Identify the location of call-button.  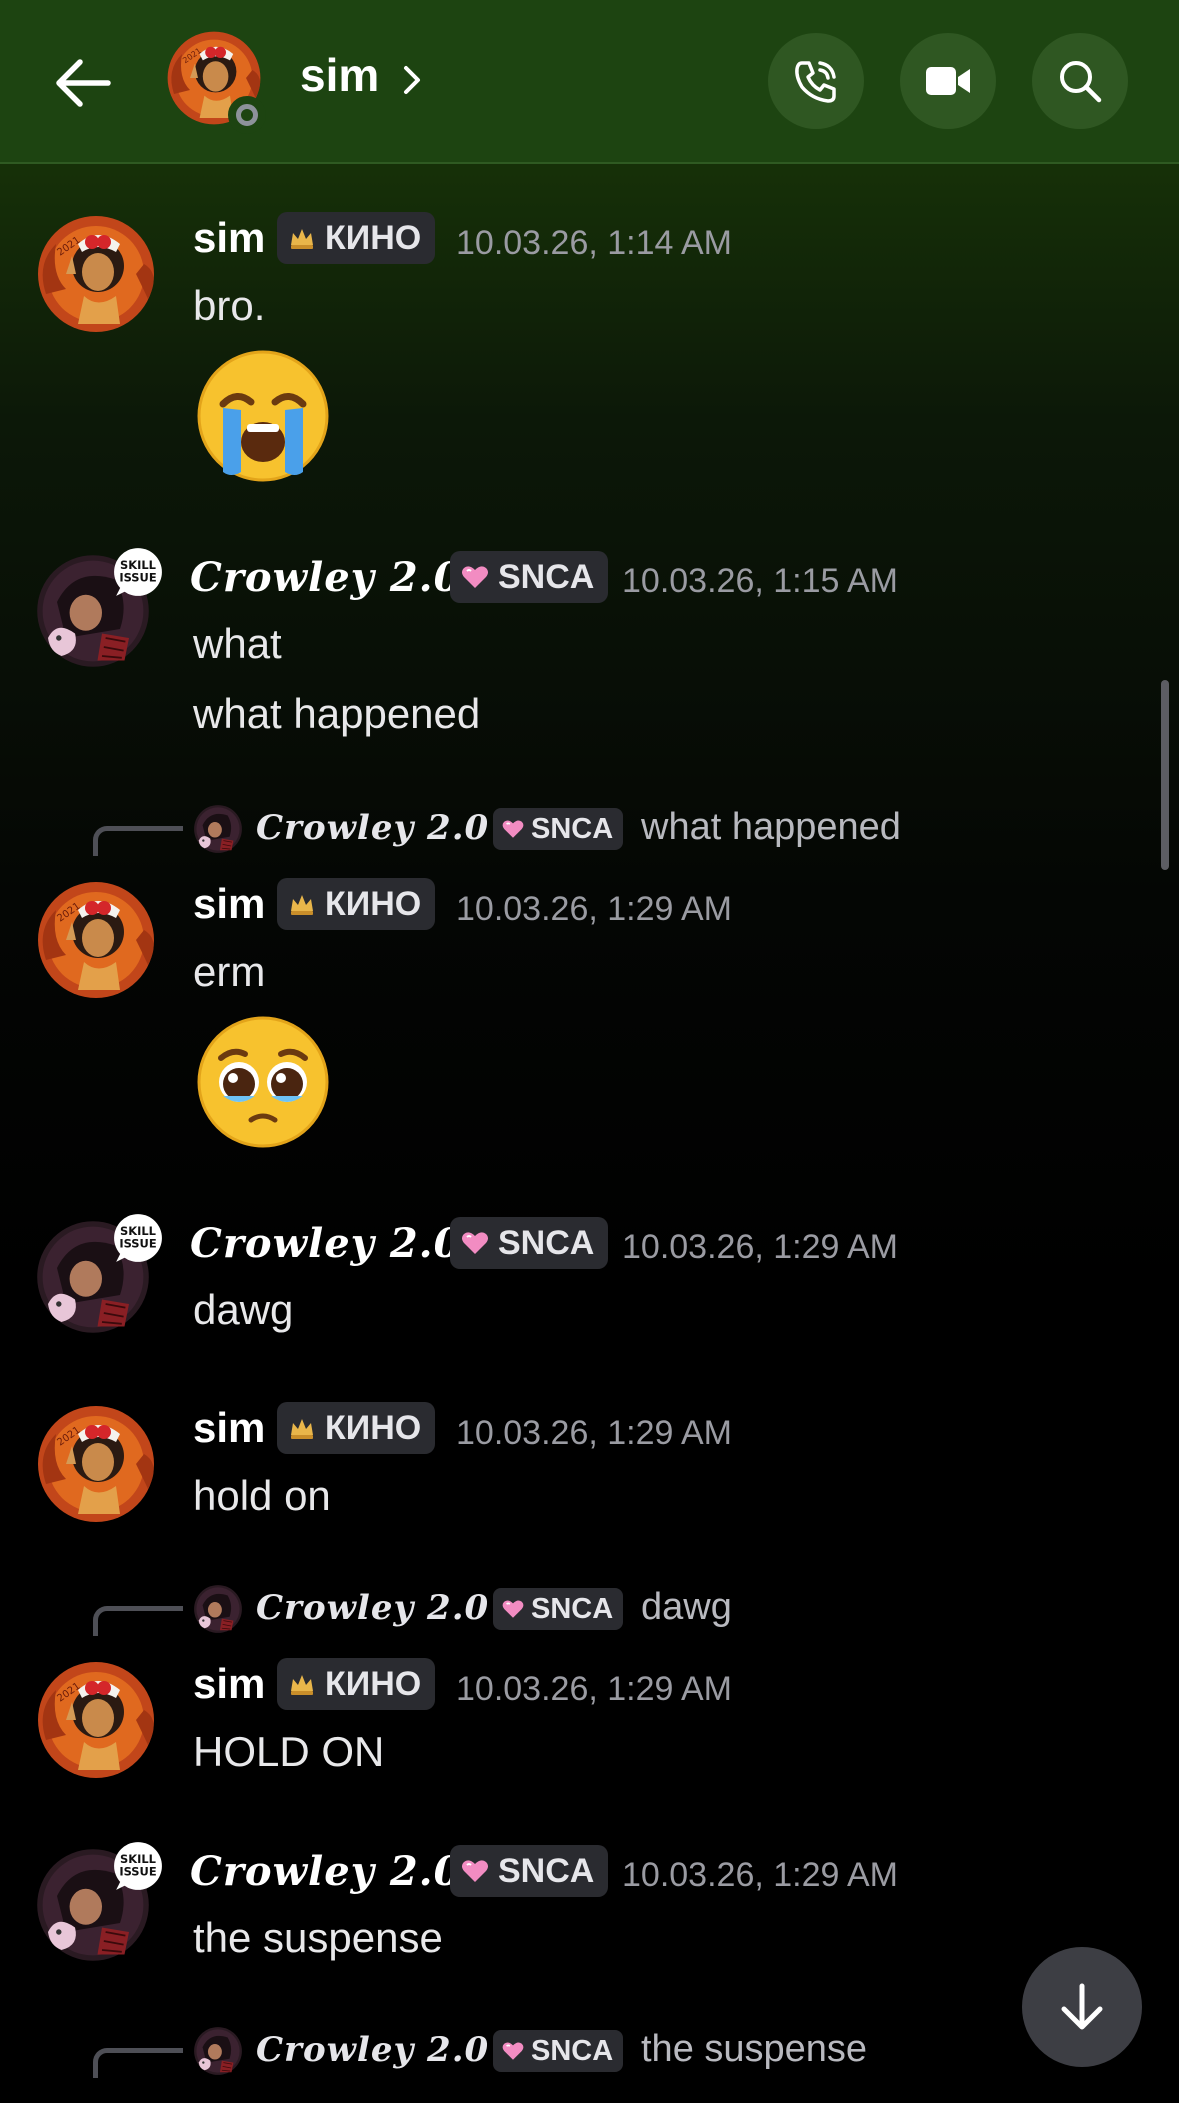
(816, 81).